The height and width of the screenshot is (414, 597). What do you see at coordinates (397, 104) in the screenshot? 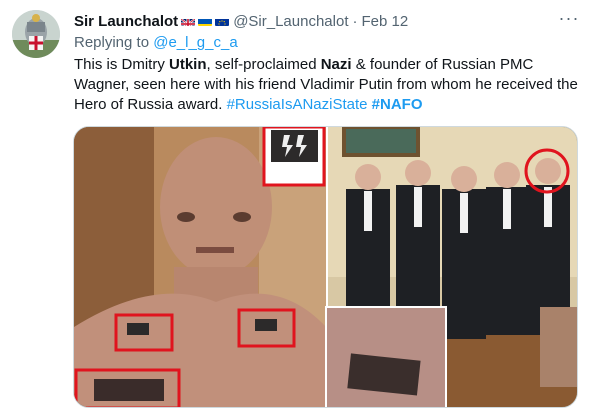
I see `hashtag-nafo: #NAFO` at bounding box center [397, 104].